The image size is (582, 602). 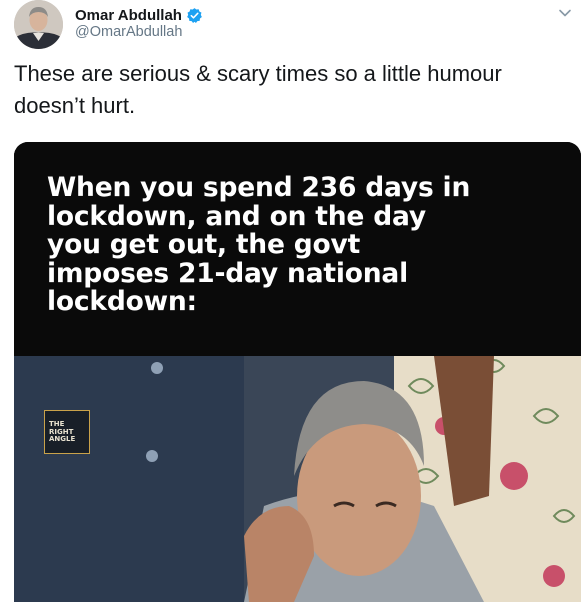 I want to click on watermark-logo: THE RIGHT ANGLE, so click(x=67, y=432).